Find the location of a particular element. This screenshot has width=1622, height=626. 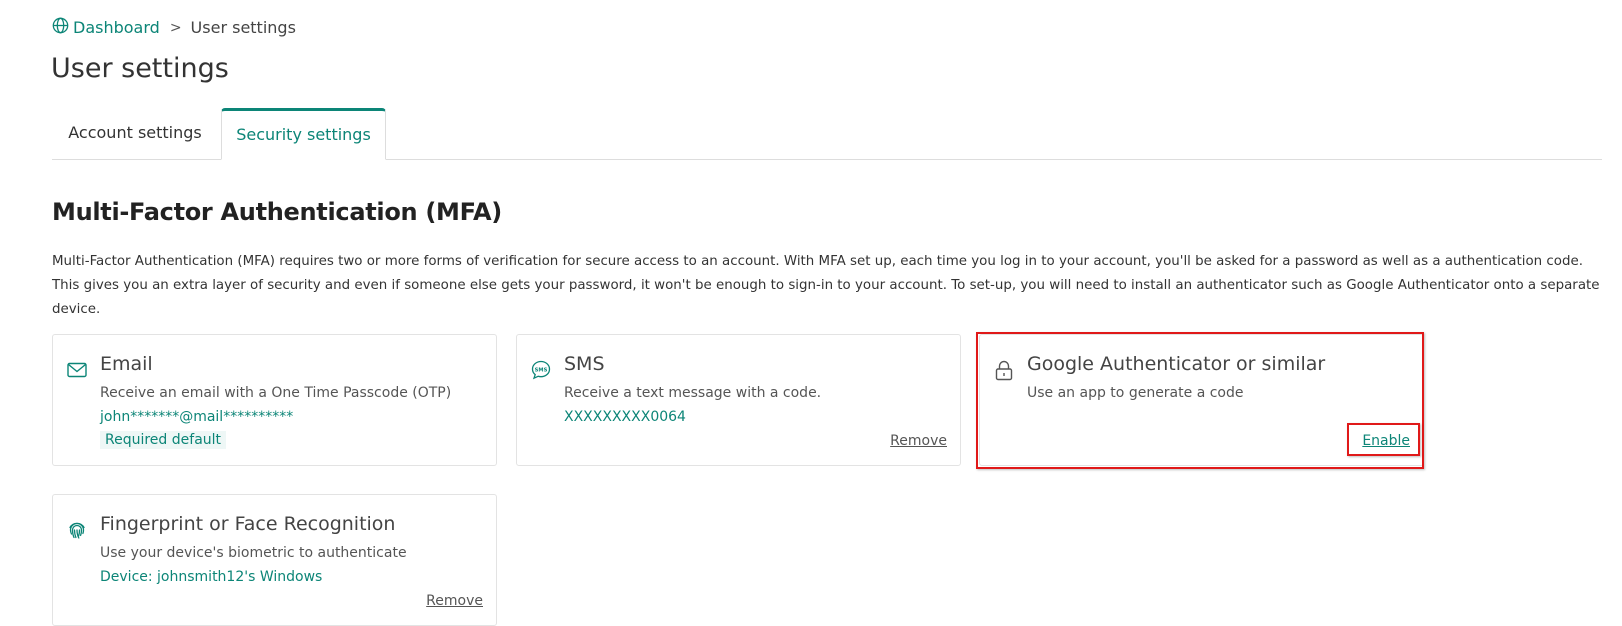

breadcrumb: Dashboard > User settings is located at coordinates (174, 27).